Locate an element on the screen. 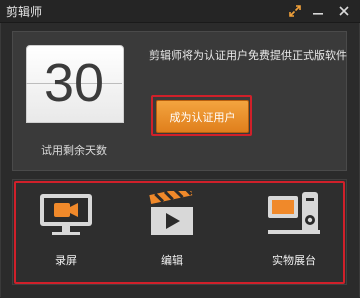 The height and width of the screenshot is (298, 360). tool-label: 录屏 is located at coordinates (66, 260).